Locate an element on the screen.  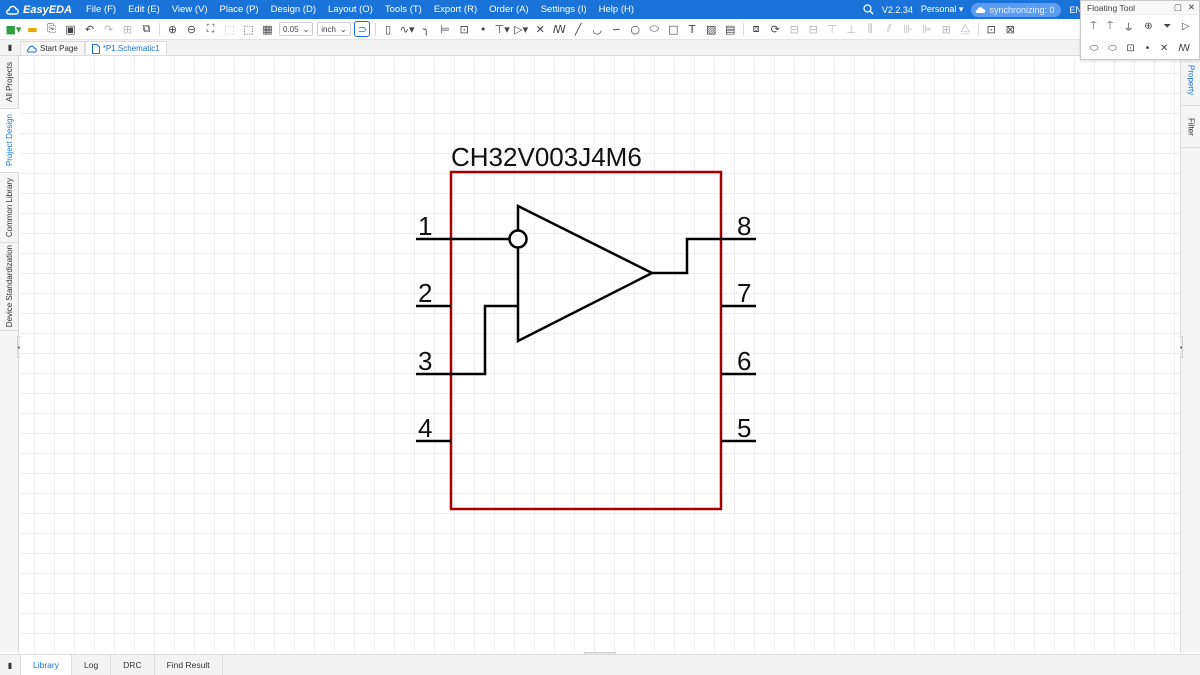
align-center-h-icon: ⫼ is located at coordinates (870, 29).